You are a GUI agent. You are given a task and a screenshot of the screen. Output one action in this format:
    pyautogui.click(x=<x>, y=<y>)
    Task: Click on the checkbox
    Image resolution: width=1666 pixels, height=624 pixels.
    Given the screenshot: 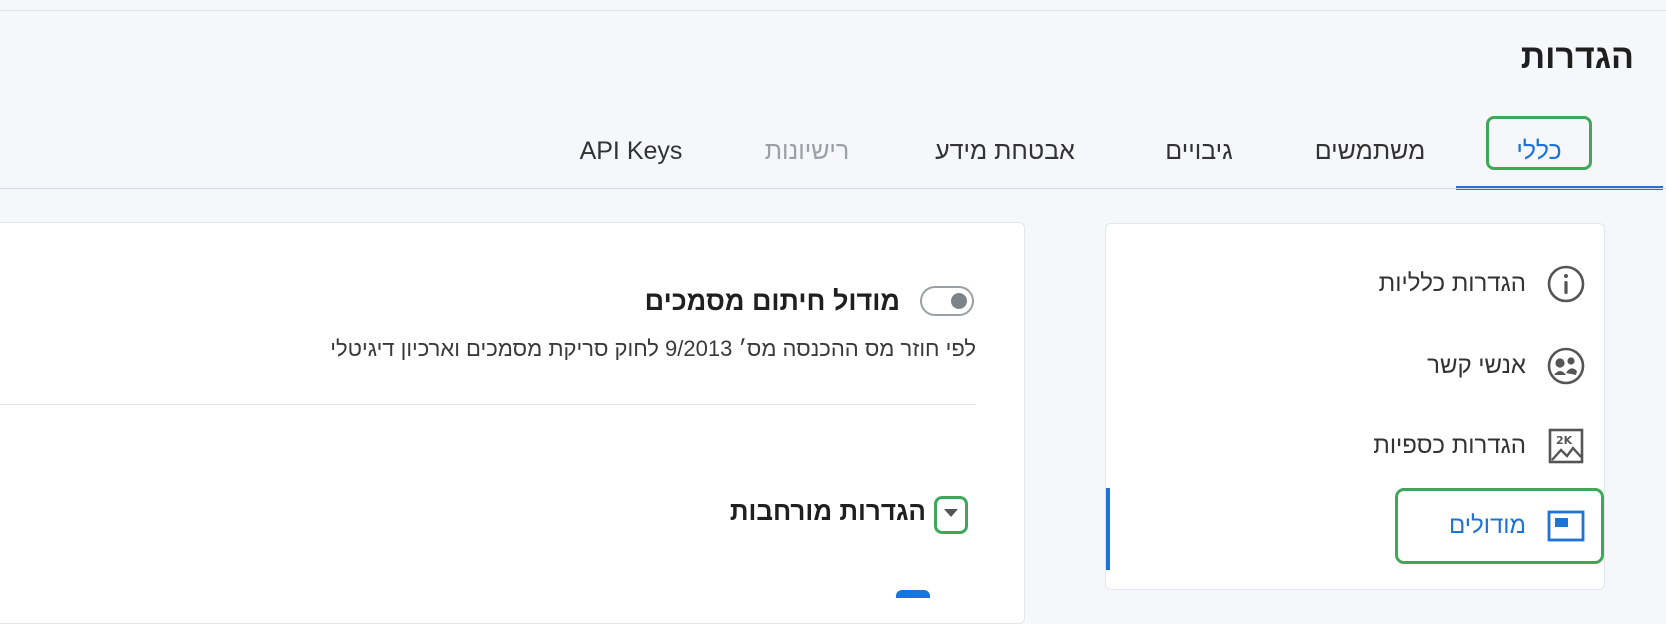 What is the action you would take?
    pyautogui.click(x=913, y=594)
    